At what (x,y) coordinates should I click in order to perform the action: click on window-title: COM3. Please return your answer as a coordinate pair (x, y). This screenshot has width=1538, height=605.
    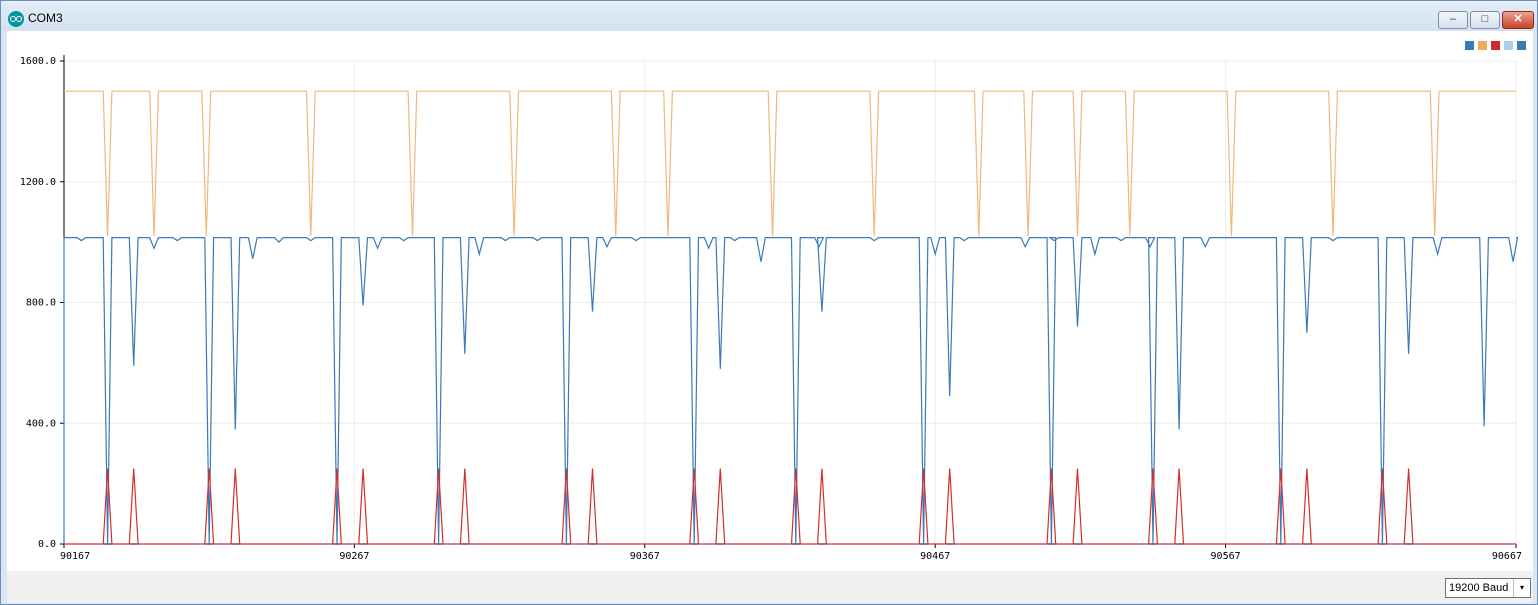
    Looking at the image, I should click on (45, 18).